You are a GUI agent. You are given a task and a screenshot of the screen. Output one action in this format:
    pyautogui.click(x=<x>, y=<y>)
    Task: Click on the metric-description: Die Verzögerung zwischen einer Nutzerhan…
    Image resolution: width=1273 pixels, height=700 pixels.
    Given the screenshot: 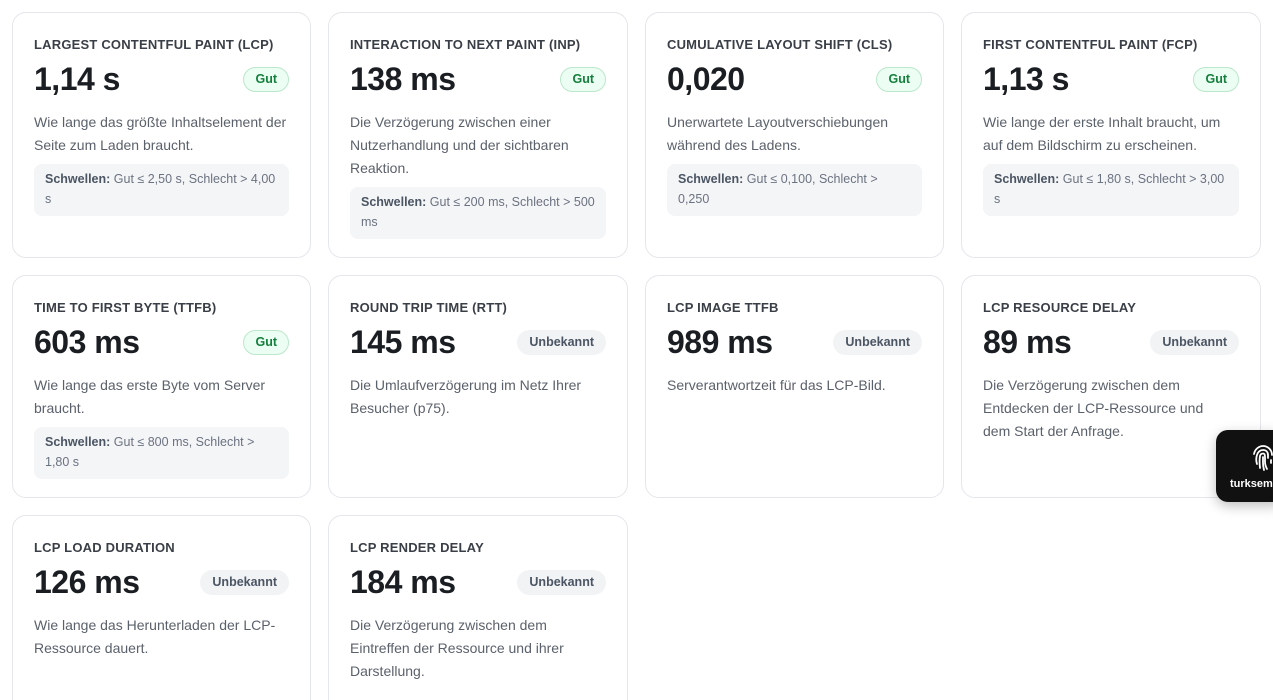 What is the action you would take?
    pyautogui.click(x=459, y=145)
    